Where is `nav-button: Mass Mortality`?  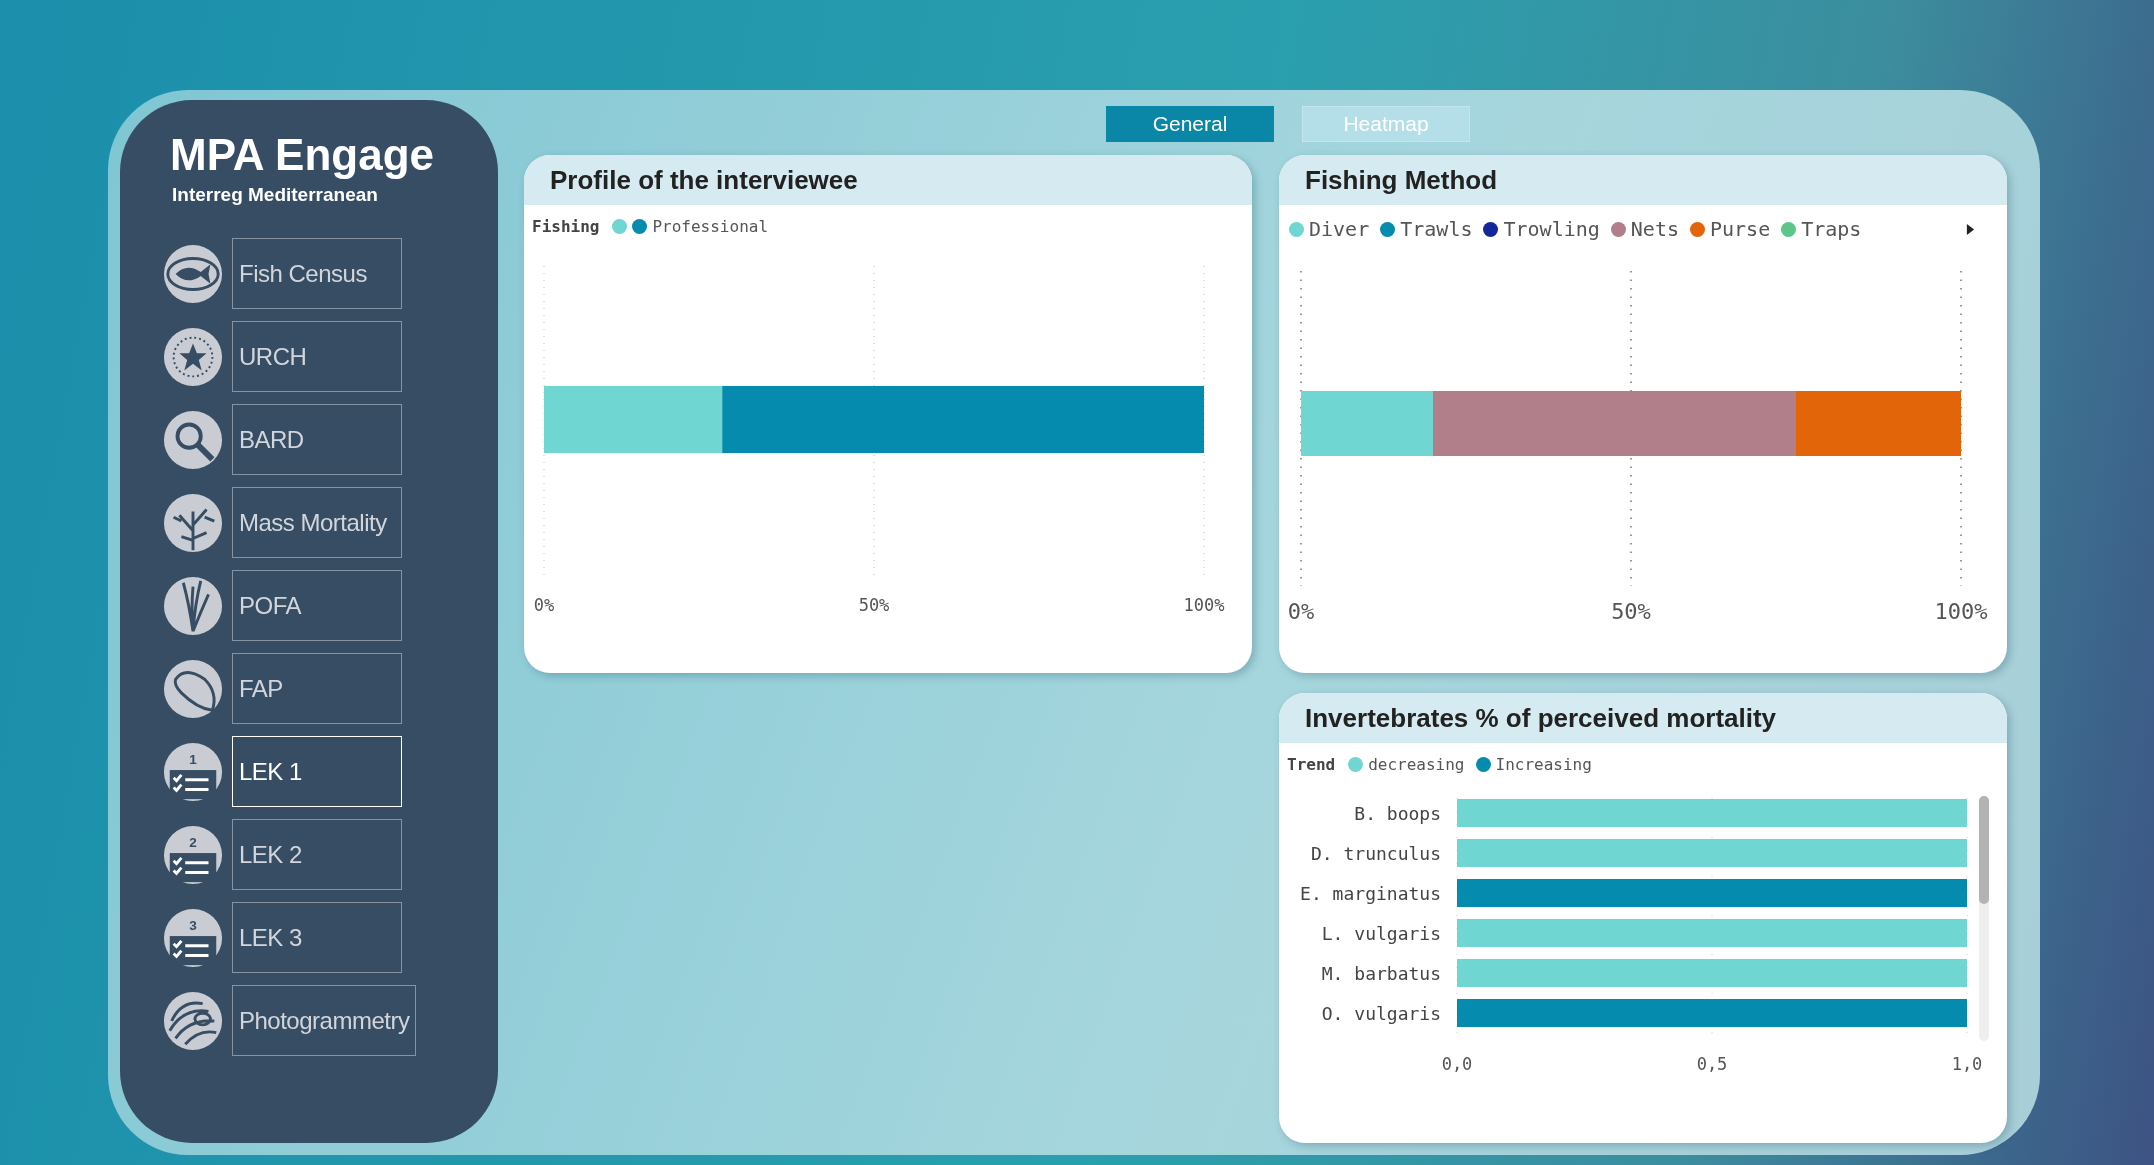
nav-button: Mass Mortality is located at coordinates (317, 522).